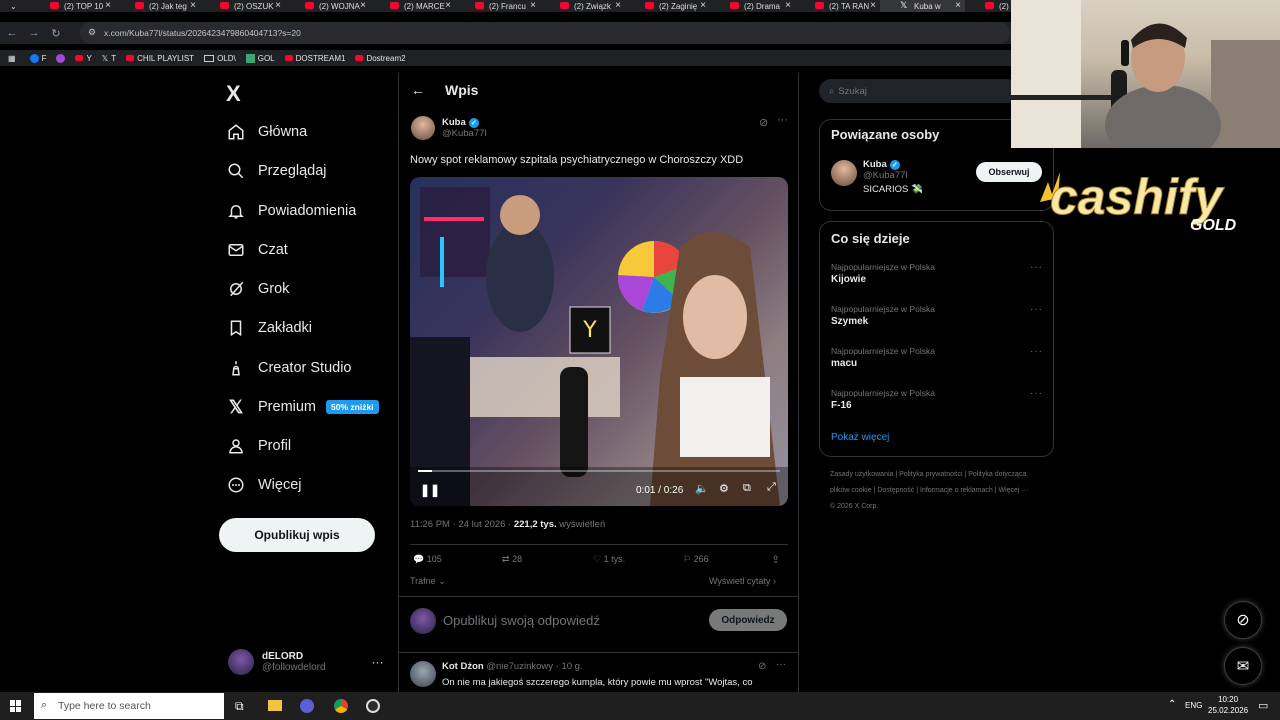 The height and width of the screenshot is (720, 1280). Describe the element at coordinates (428, 581) in the screenshot. I see `sort-dropdown: Trafne ⌄` at that location.